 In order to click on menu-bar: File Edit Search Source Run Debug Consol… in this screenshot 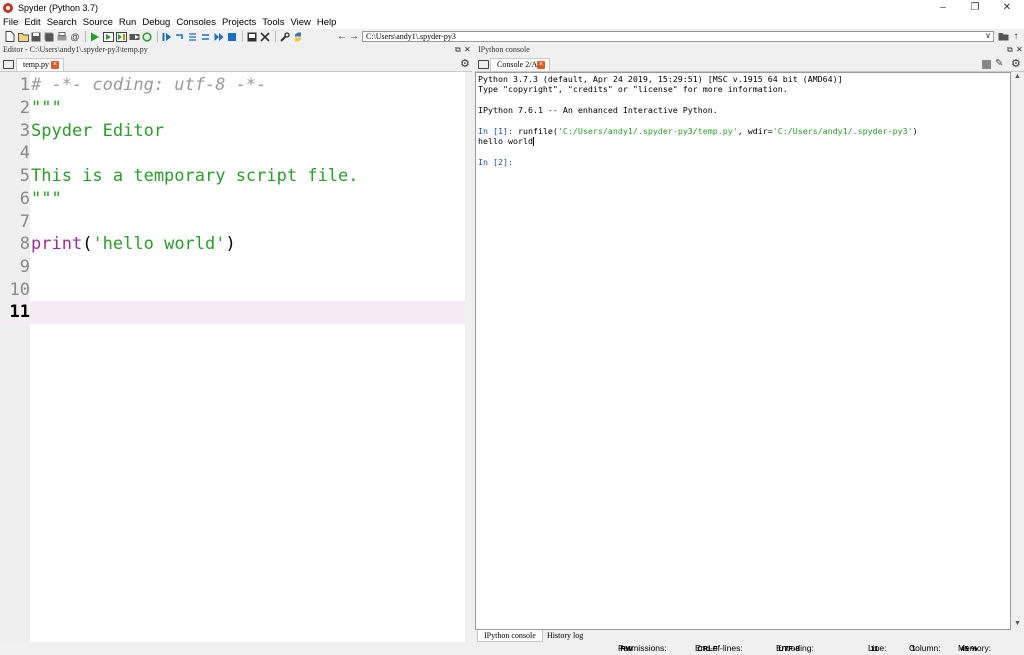, I will do `click(512, 22)`.